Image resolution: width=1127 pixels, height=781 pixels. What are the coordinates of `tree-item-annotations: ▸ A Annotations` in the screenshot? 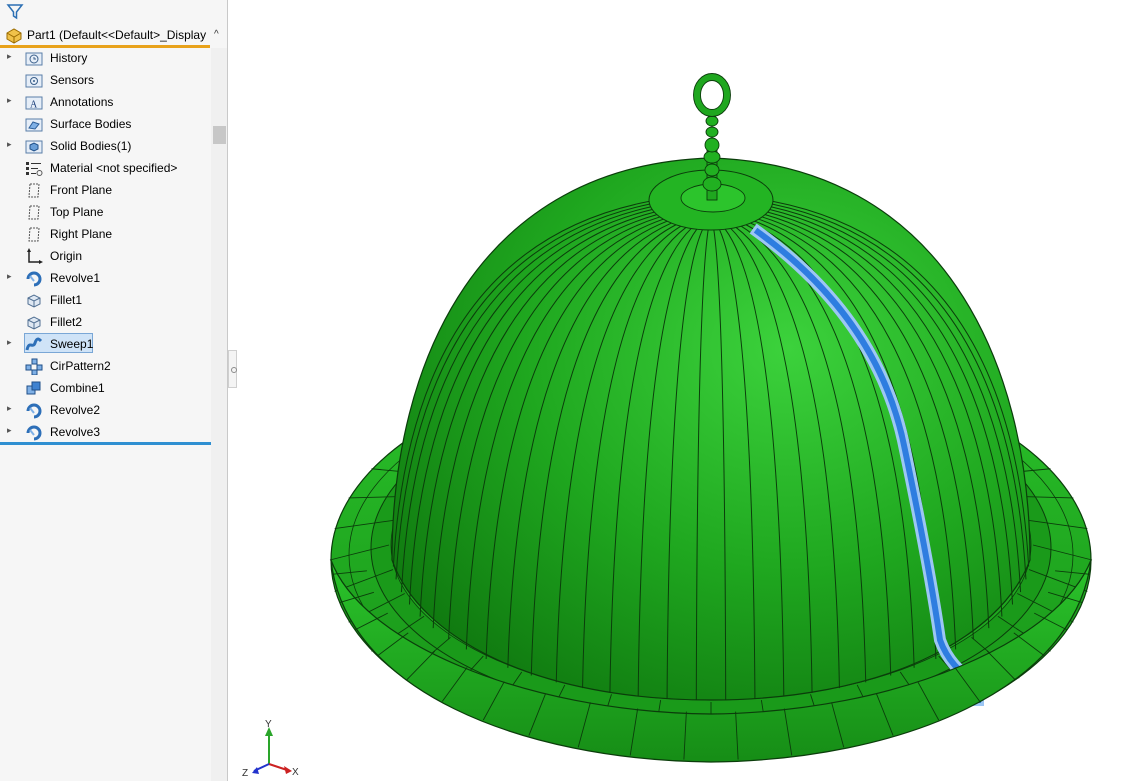 It's located at (105, 102).